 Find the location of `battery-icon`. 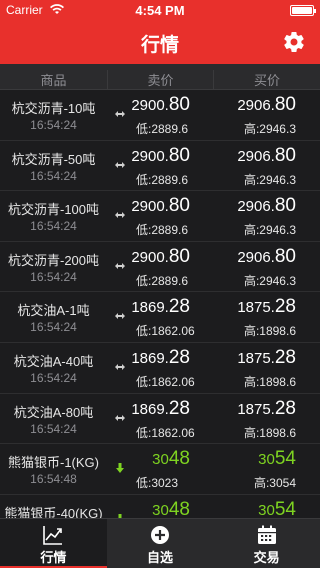

battery-icon is located at coordinates (303, 10).